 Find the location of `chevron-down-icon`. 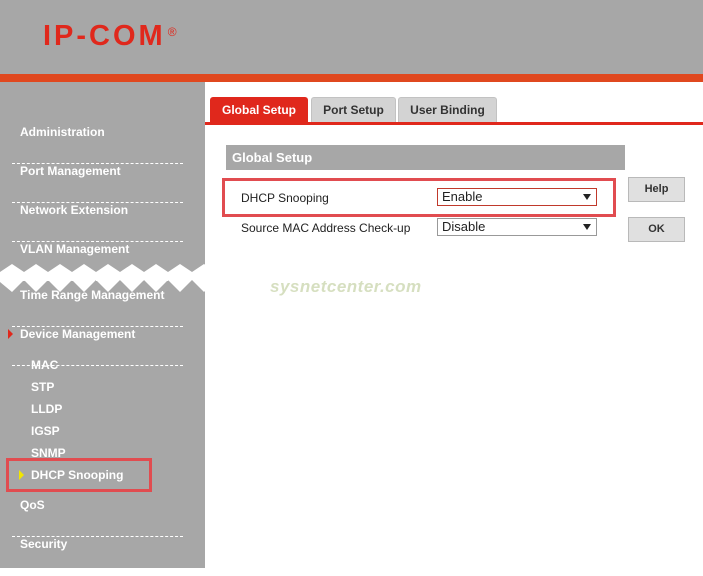

chevron-down-icon is located at coordinates (587, 227).